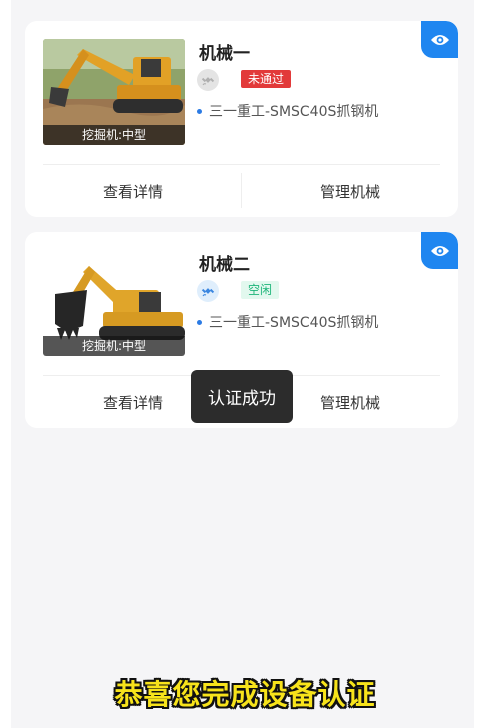 This screenshot has width=490, height=728. Describe the element at coordinates (245, 694) in the screenshot. I see `video-caption: 恭喜您完成设备认证` at that location.